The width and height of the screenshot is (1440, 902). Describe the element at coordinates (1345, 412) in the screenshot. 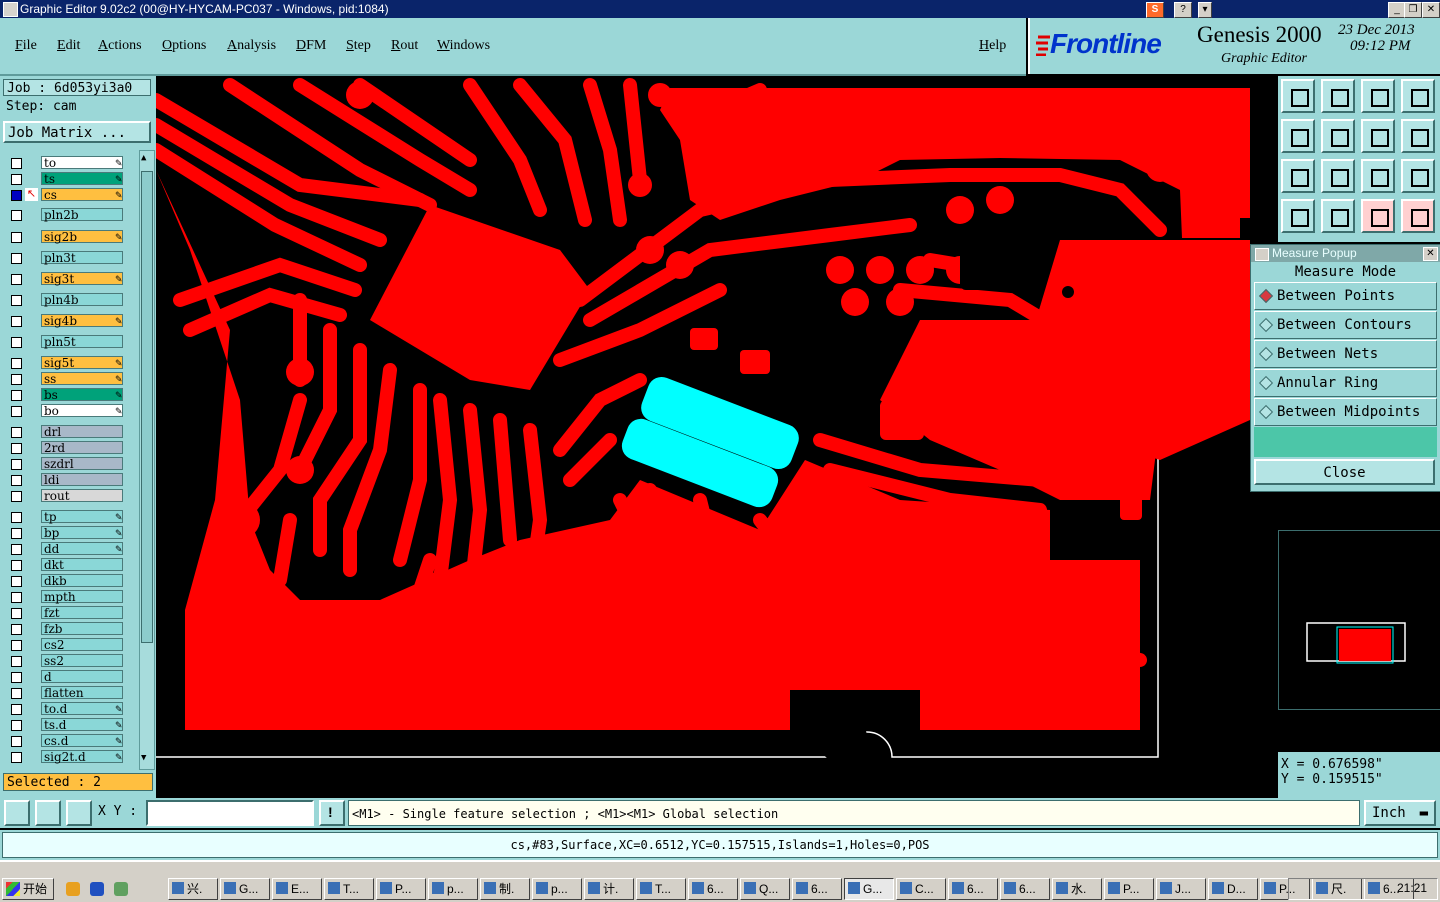

I see `mode-between-midpoints: Between Midpoints` at that location.